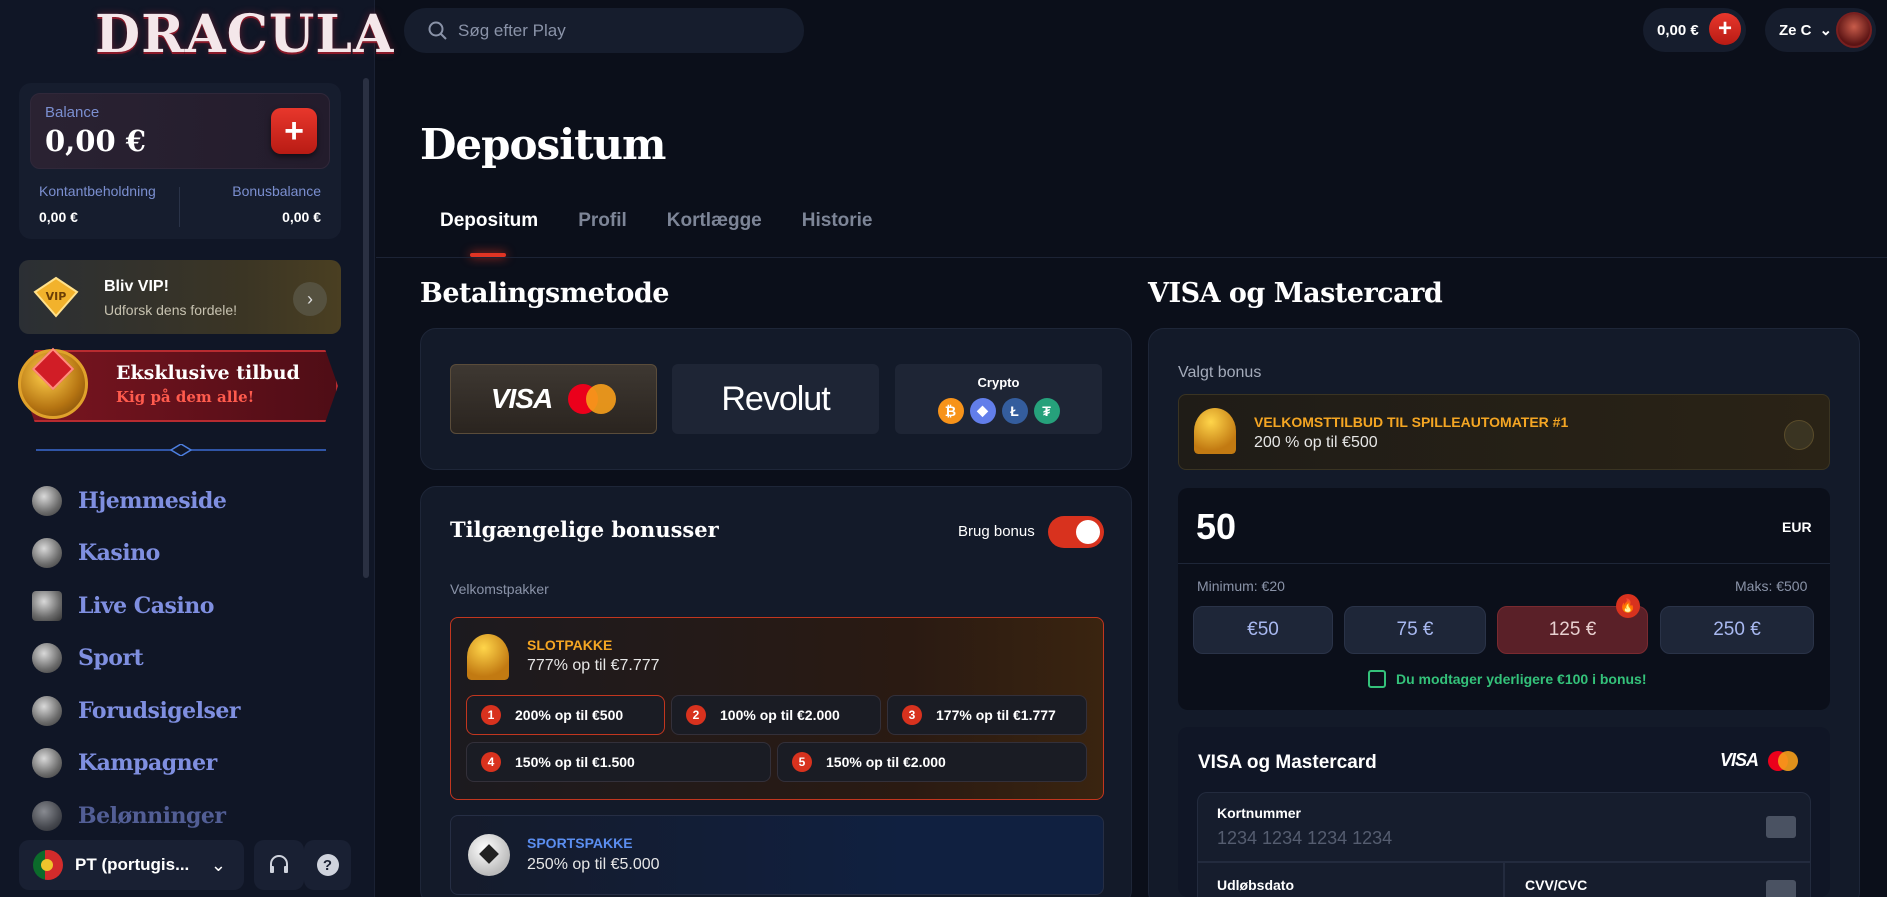 This screenshot has height=897, width=1887. I want to click on reward-icon, so click(47, 816).